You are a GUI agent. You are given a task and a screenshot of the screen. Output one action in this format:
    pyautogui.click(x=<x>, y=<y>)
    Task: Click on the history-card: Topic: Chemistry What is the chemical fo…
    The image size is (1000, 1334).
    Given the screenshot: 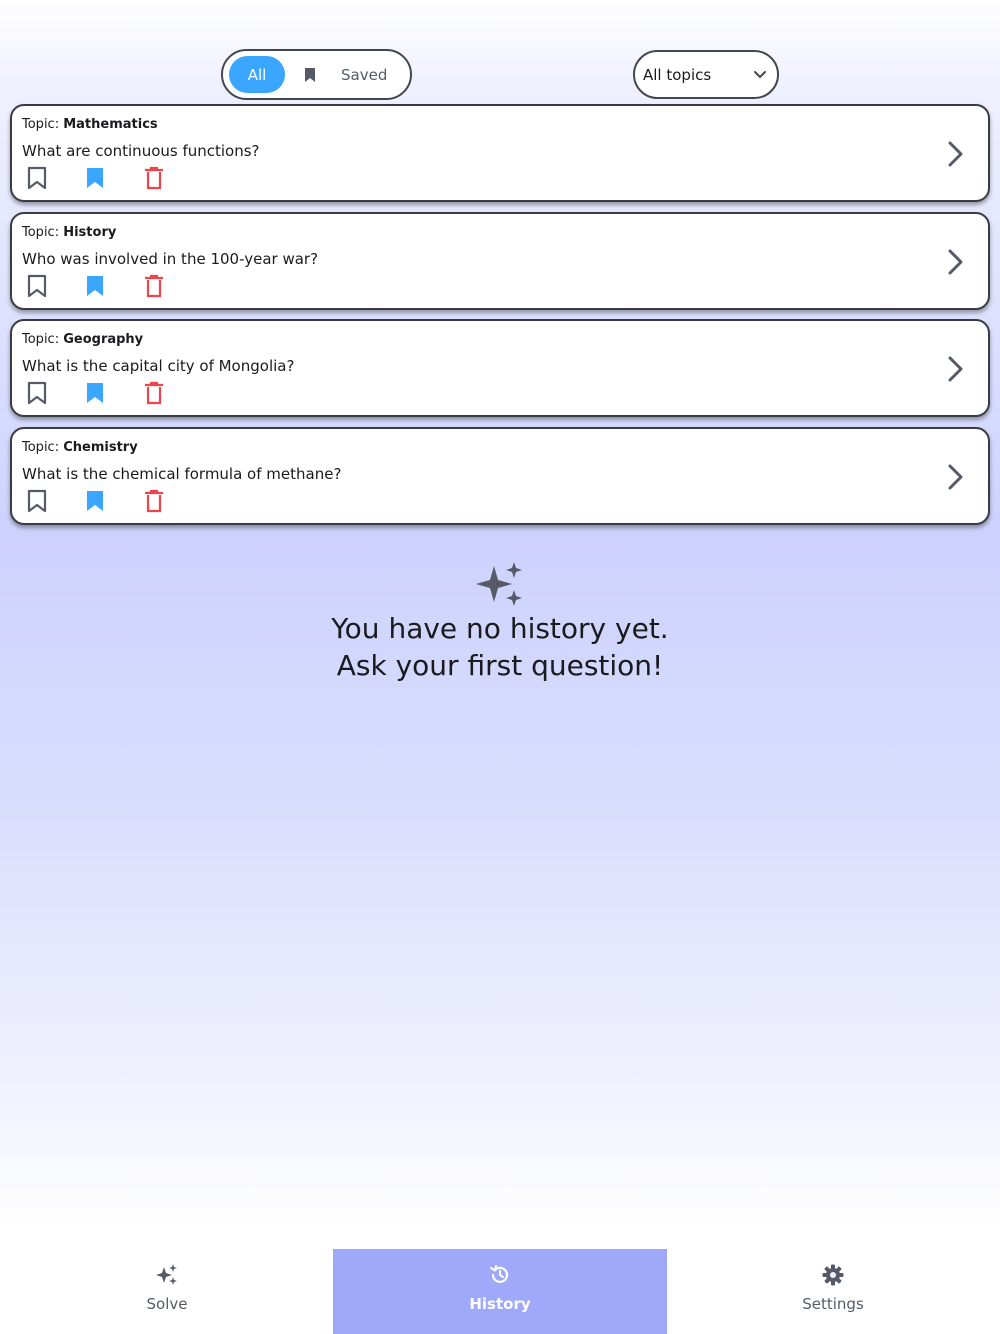 What is the action you would take?
    pyautogui.click(x=500, y=475)
    